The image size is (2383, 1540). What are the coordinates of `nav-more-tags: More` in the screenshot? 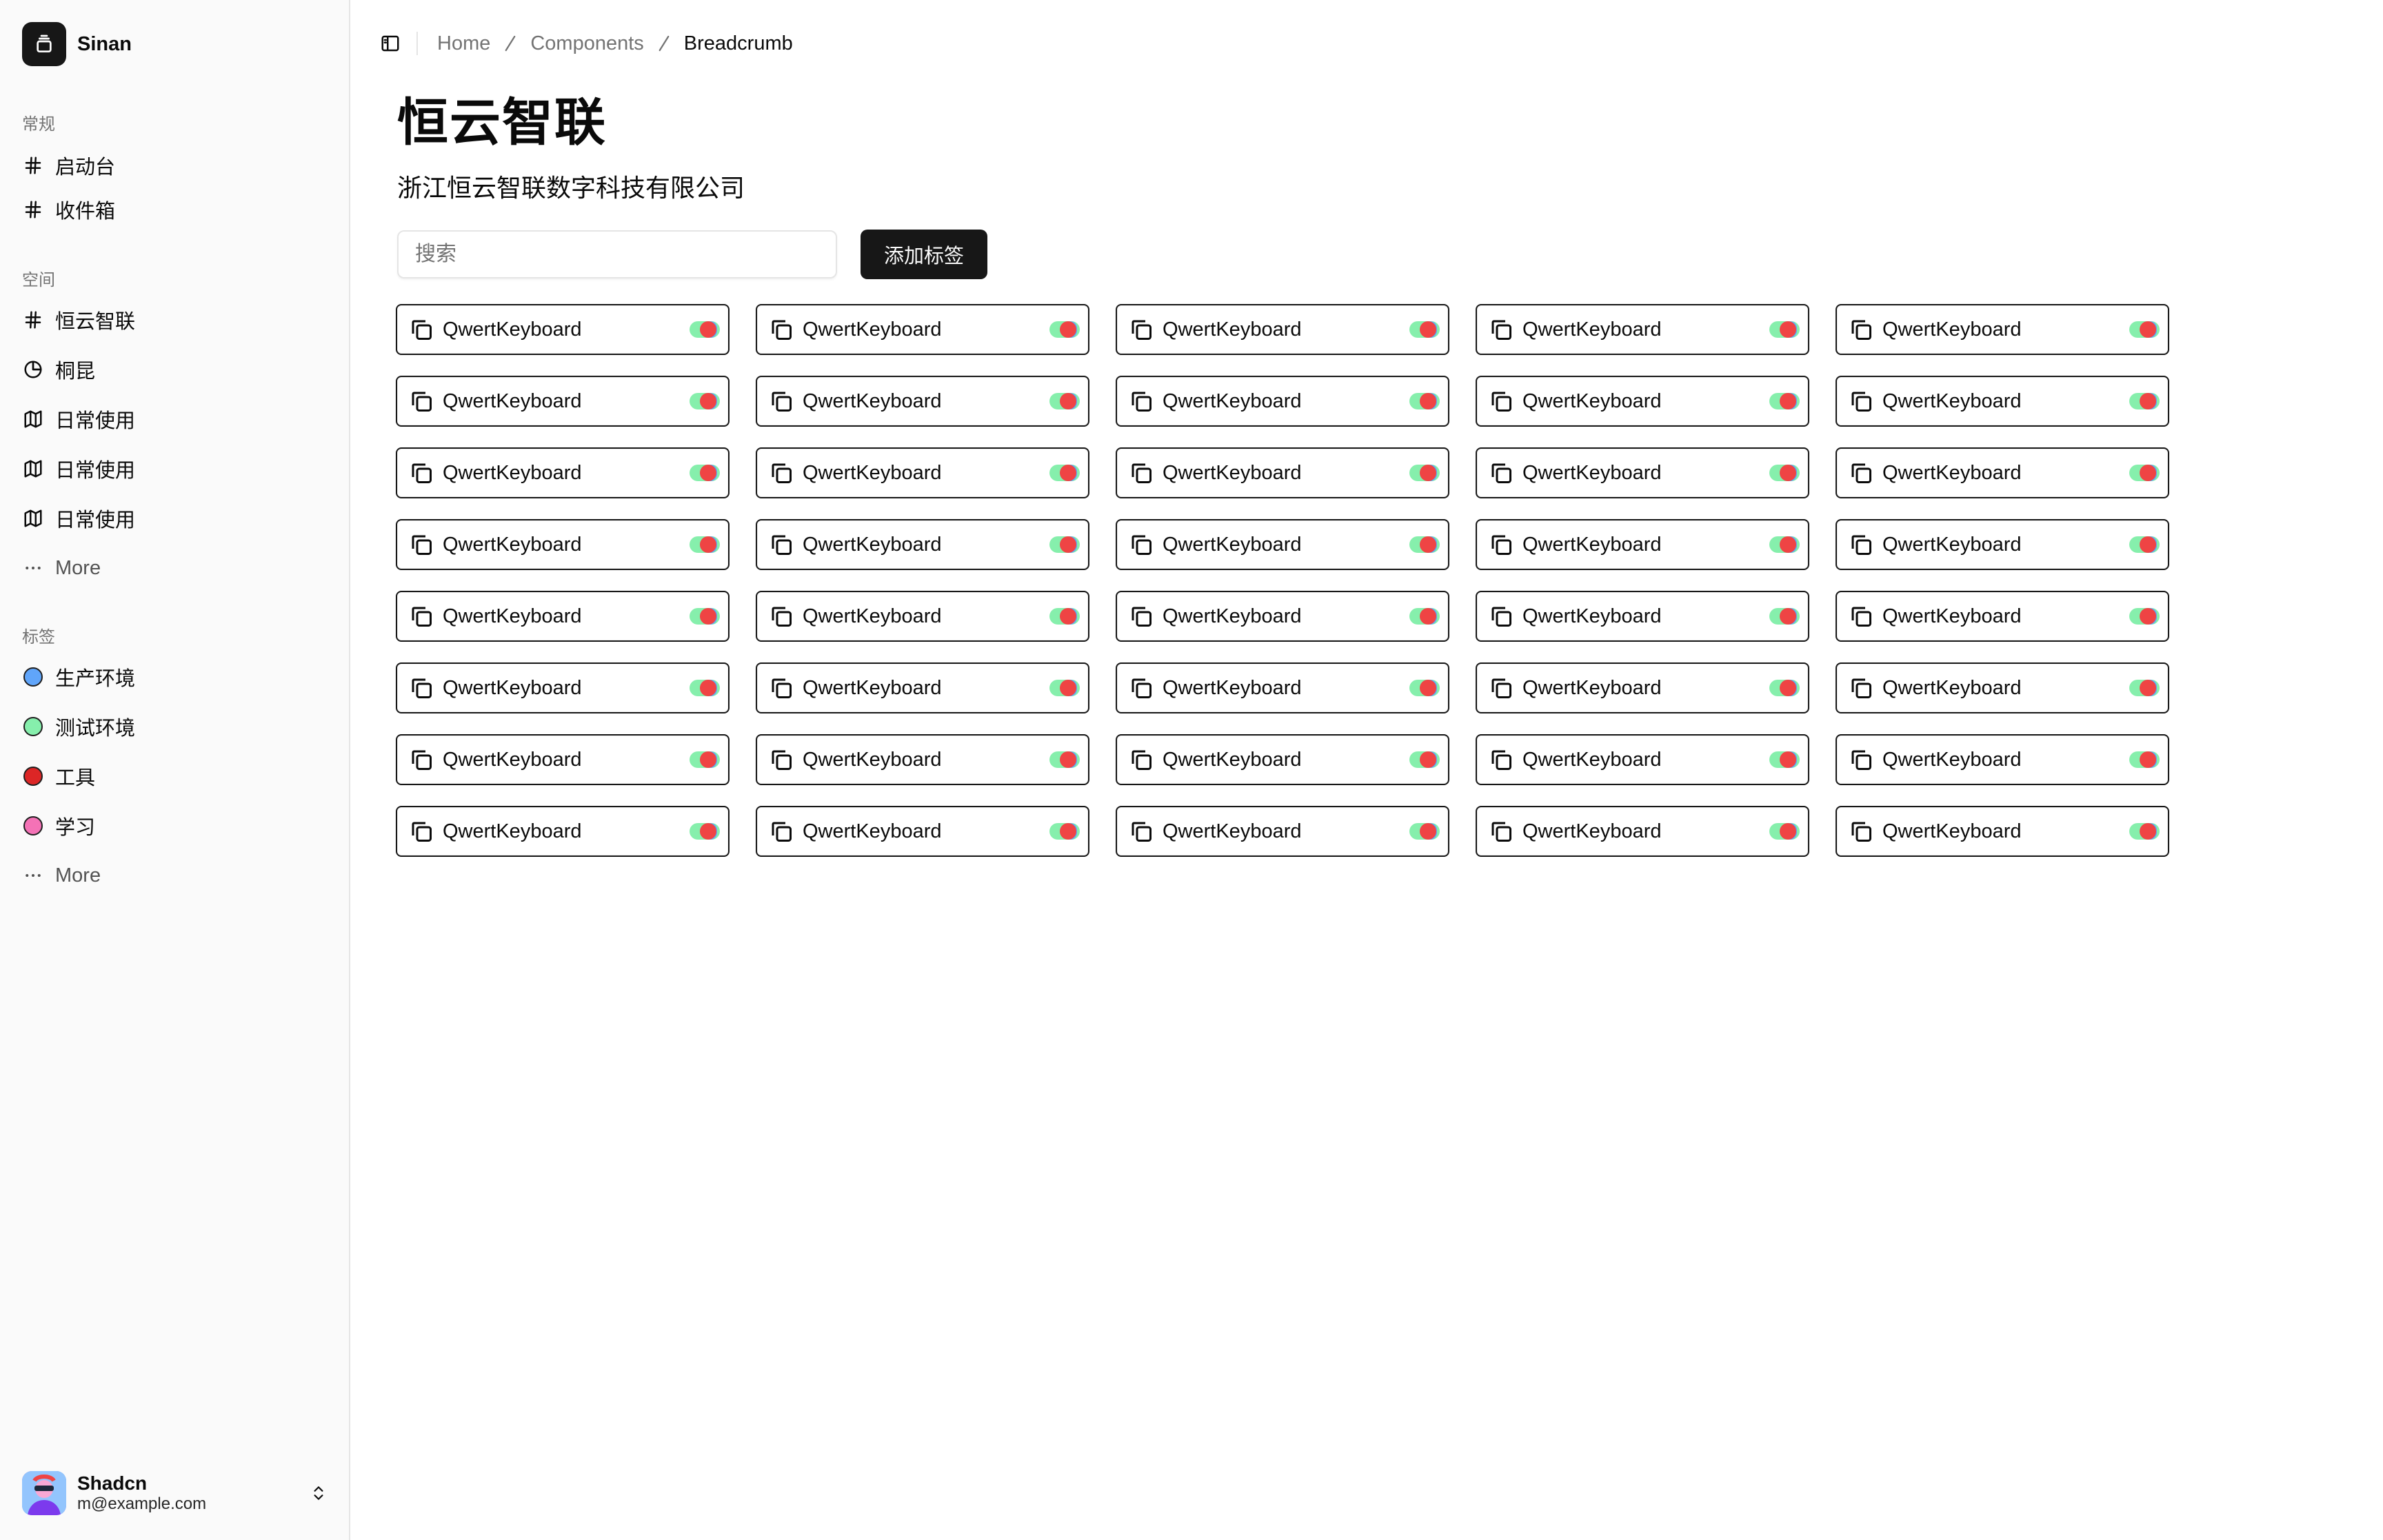 It's located at (61, 876).